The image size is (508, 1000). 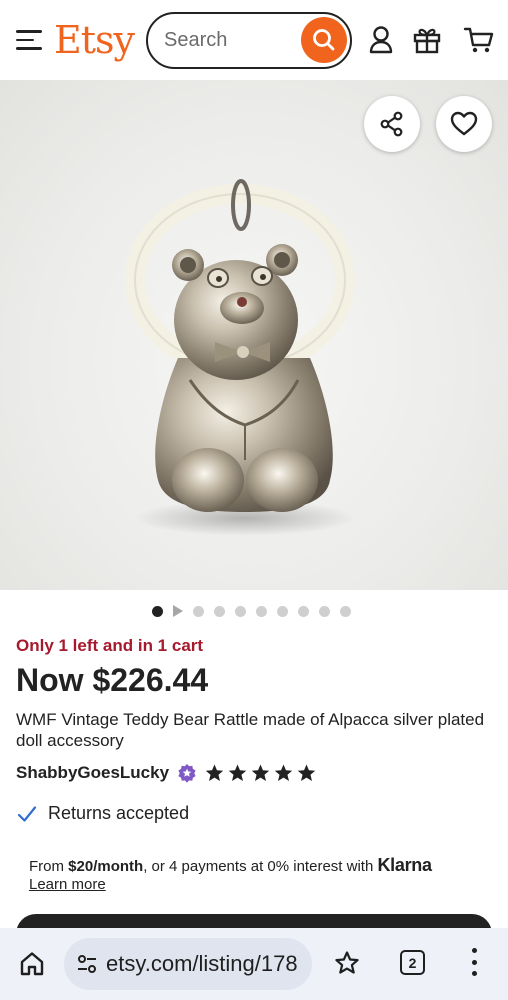 I want to click on home-icon, so click(x=32, y=964).